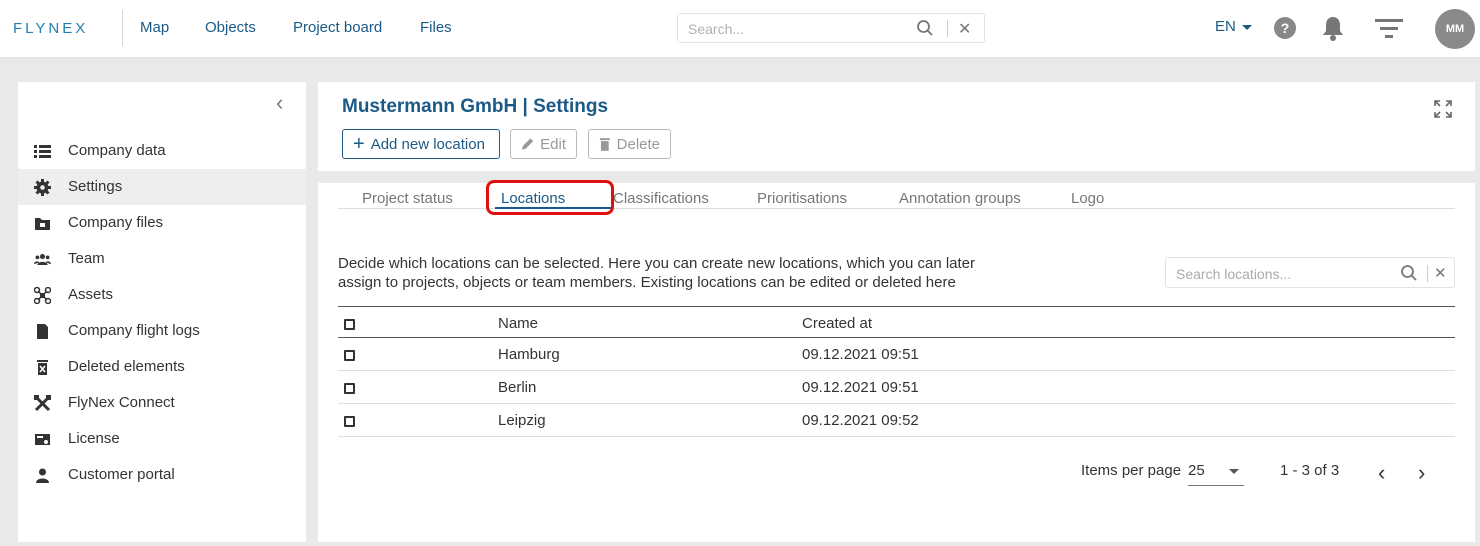  What do you see at coordinates (1285, 28) in the screenshot?
I see `help-icon: ?` at bounding box center [1285, 28].